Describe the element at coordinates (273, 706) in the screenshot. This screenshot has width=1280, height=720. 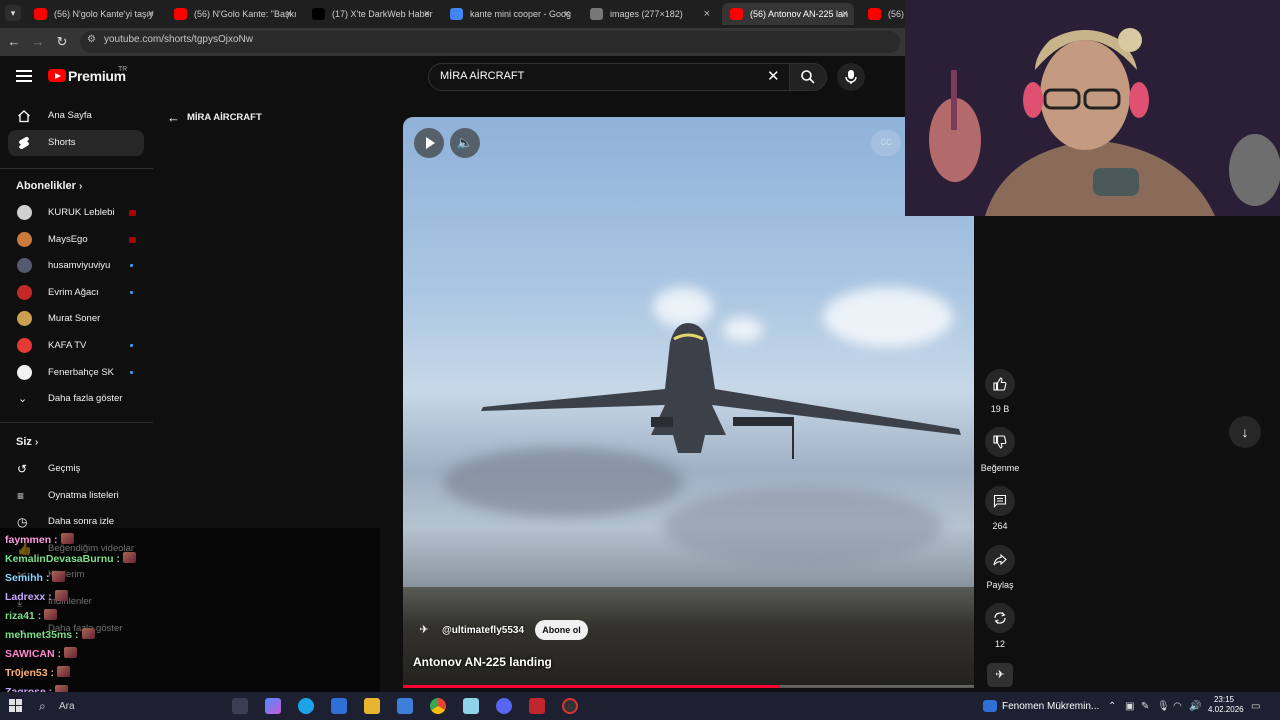
I see `copilot-icon` at that location.